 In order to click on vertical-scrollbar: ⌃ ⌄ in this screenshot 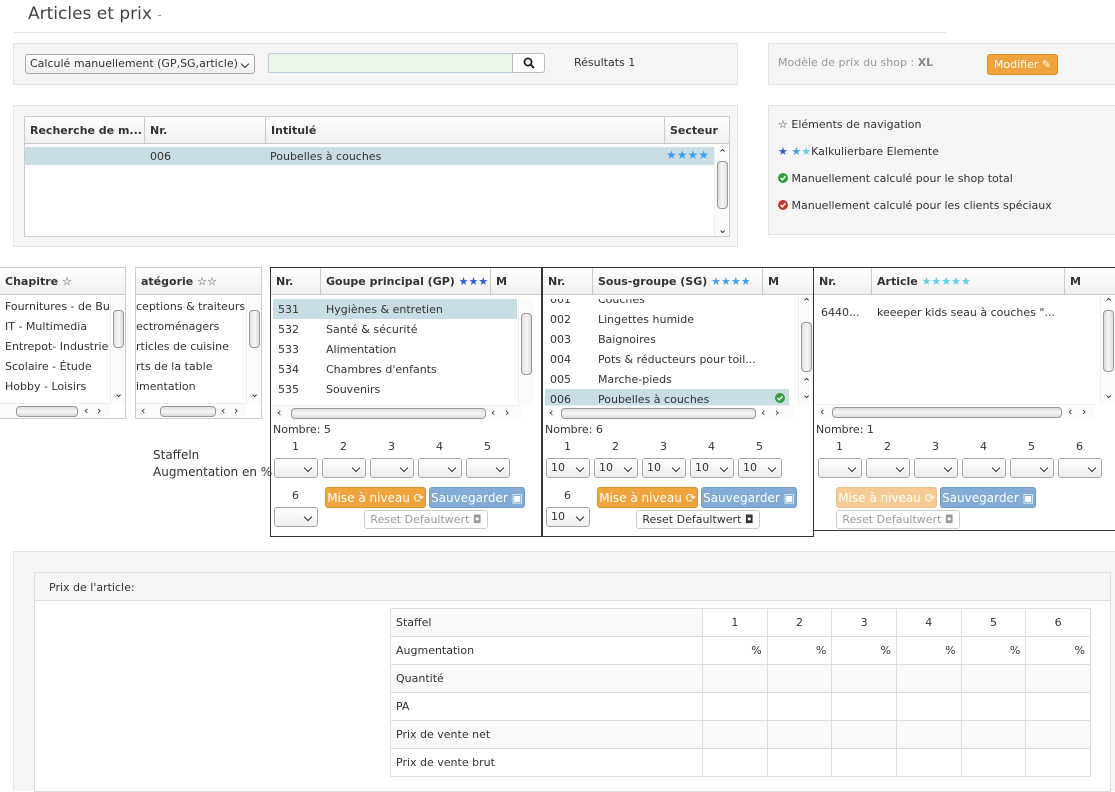, I will do `click(1107, 350)`.